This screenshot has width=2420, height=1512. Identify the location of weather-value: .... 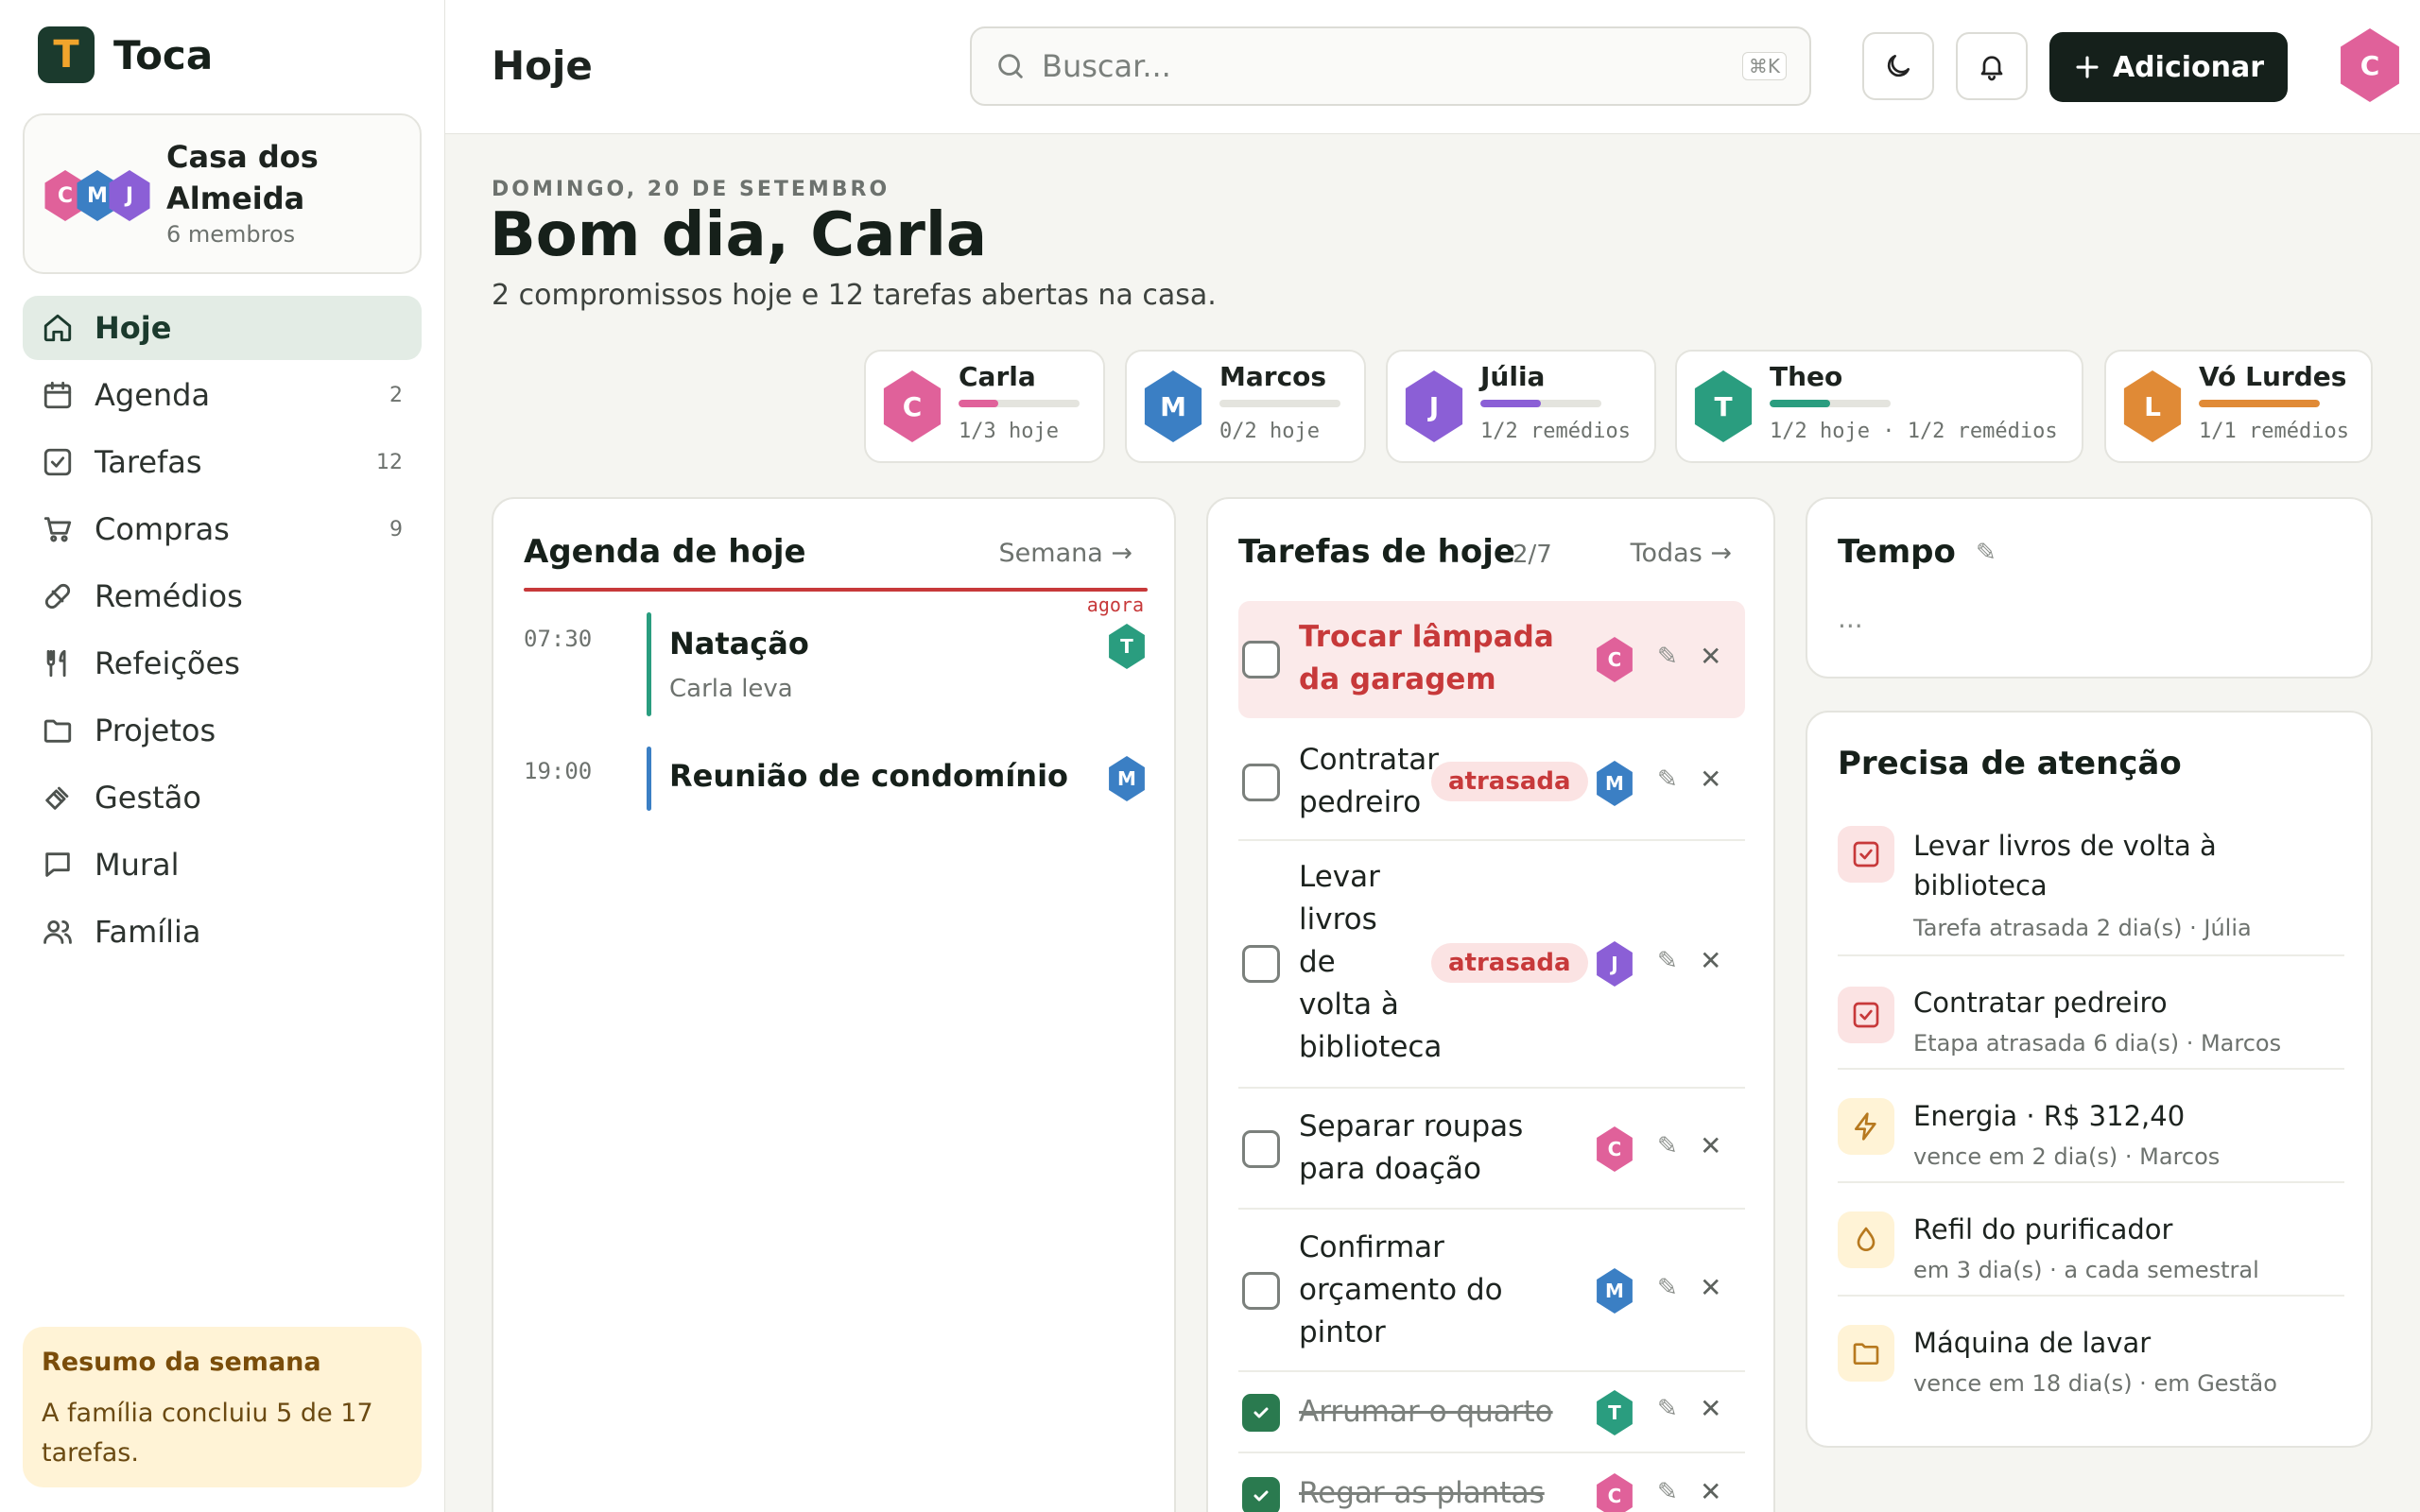
(1850, 618).